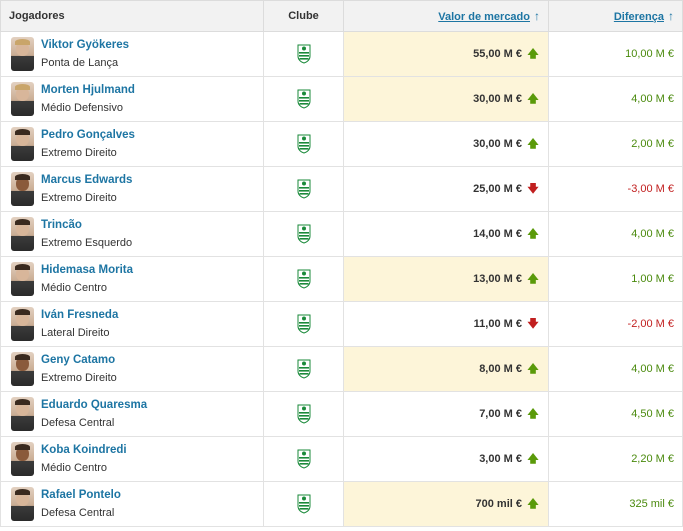  What do you see at coordinates (500, 458) in the screenshot?
I see `market-value: 3,00 M €` at bounding box center [500, 458].